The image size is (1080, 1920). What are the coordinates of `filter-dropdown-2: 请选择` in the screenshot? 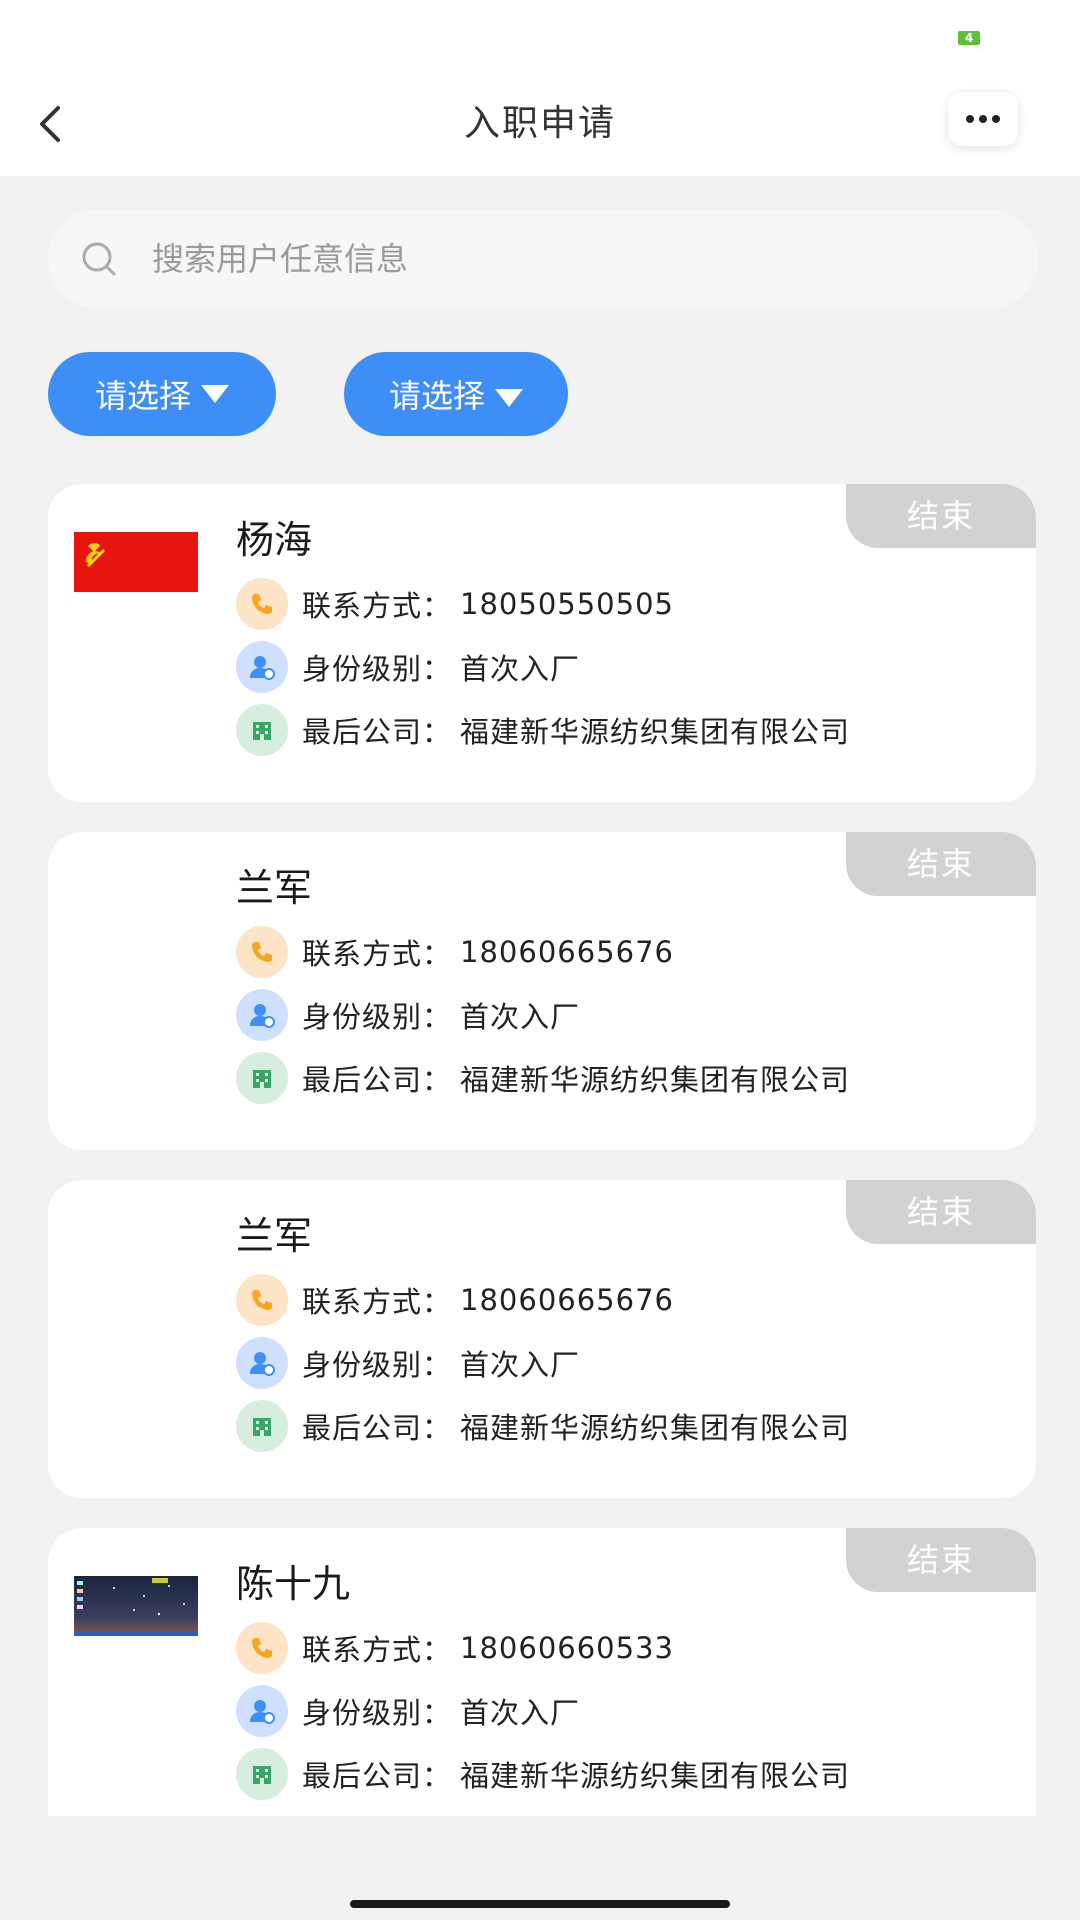 It's located at (456, 394).